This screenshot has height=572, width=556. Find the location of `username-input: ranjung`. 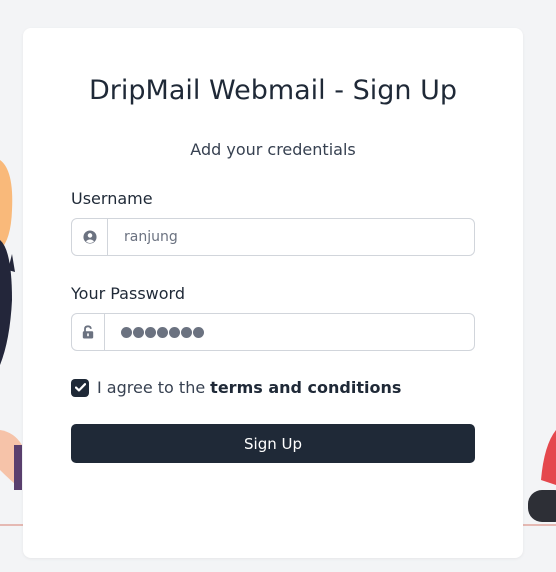

username-input: ranjung is located at coordinates (291, 237).